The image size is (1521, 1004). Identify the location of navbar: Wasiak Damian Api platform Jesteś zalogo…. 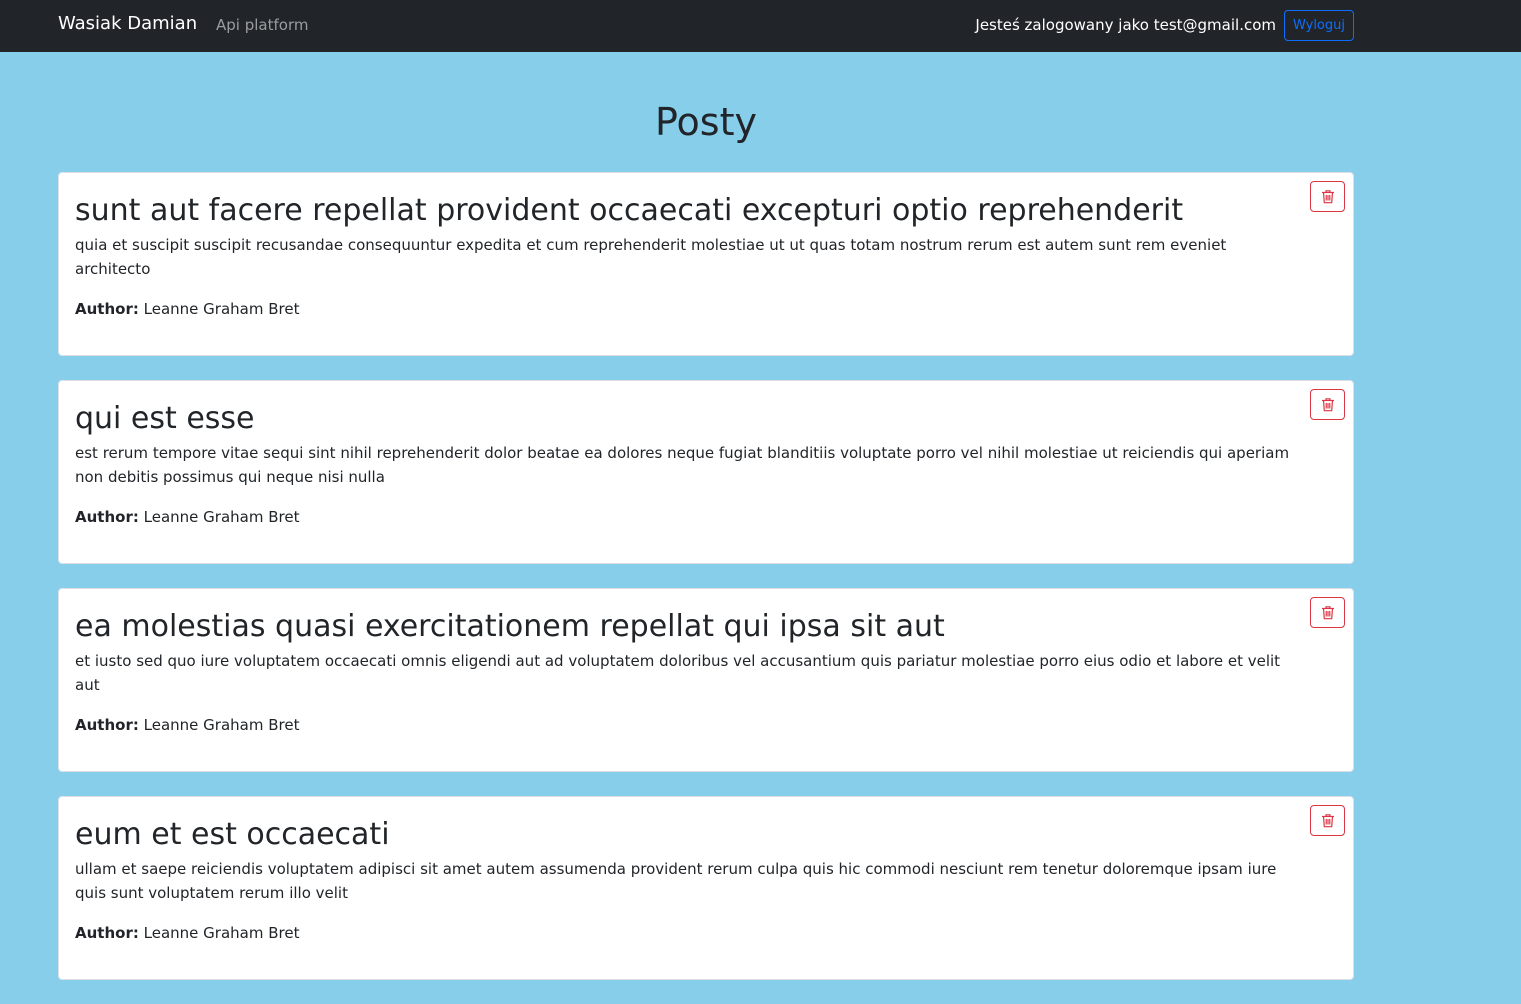
(760, 26).